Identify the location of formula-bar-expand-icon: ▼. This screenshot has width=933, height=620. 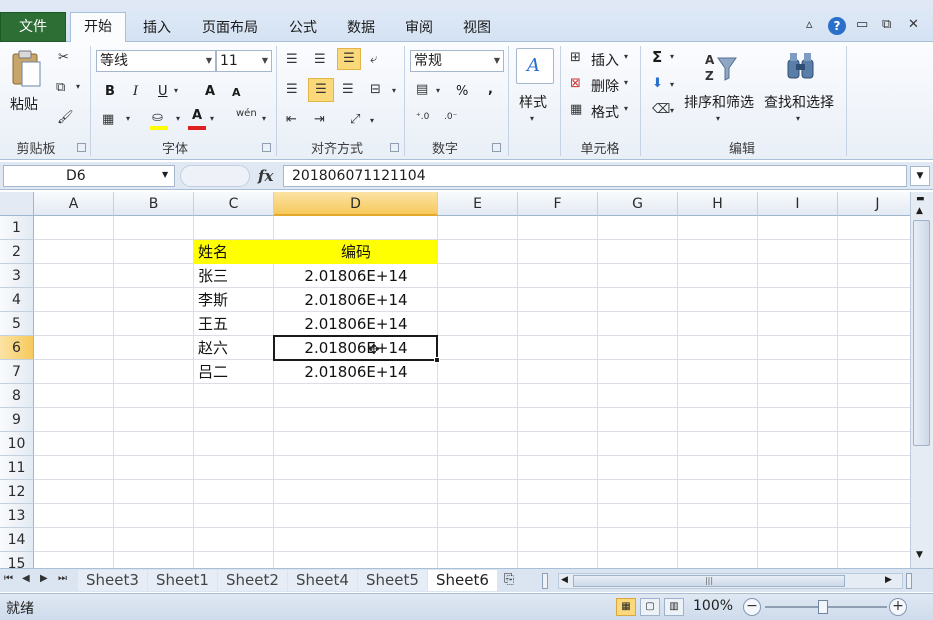
(920, 176).